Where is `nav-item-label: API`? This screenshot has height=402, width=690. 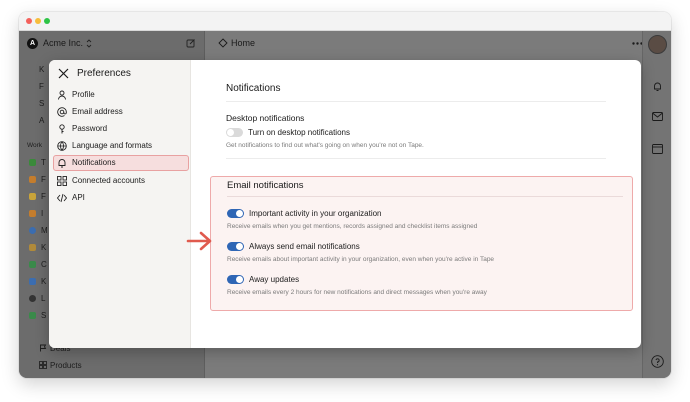
nav-item-label: API is located at coordinates (78, 197).